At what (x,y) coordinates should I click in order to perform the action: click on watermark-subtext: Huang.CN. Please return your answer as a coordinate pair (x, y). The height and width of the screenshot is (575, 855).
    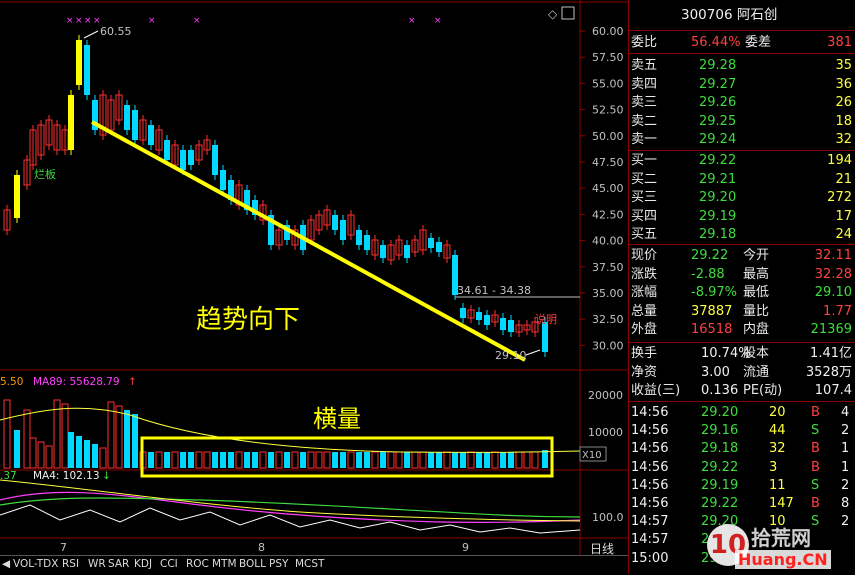
    Looking at the image, I should click on (783, 559).